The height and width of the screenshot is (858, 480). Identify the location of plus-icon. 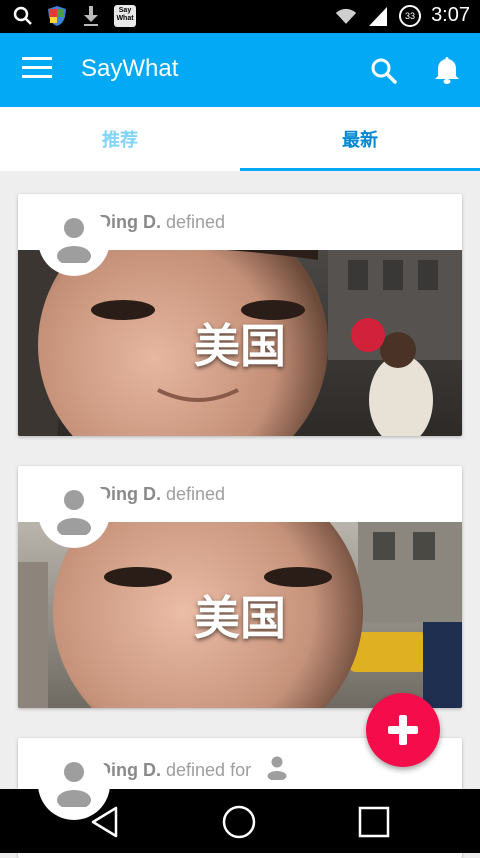
(403, 730).